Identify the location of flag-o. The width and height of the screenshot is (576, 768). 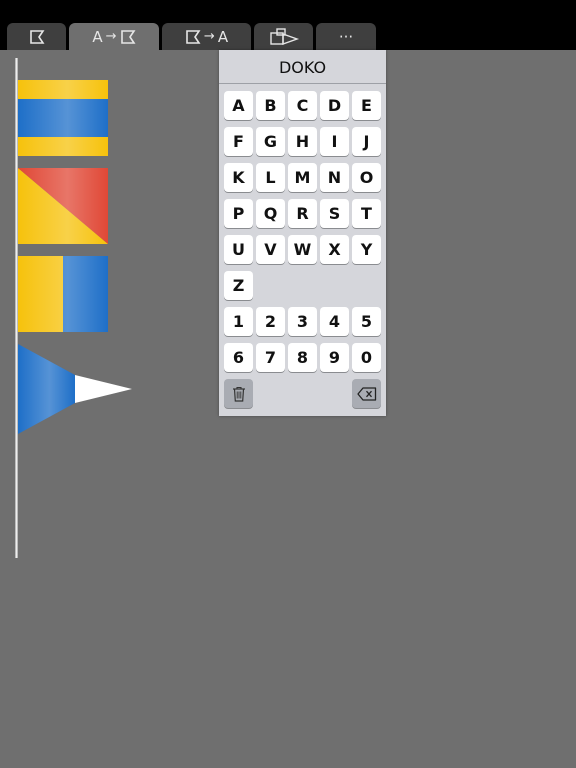
(63, 206).